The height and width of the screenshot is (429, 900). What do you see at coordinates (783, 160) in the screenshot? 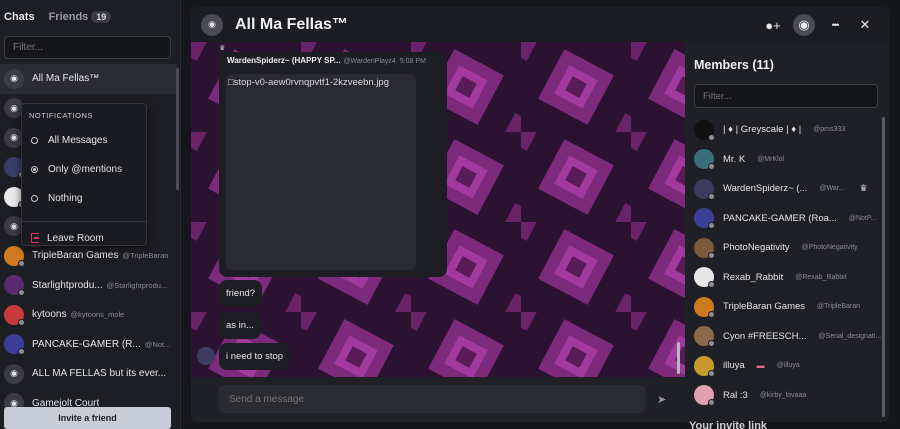
I see `member-item: Mr. K @MrKlol` at bounding box center [783, 160].